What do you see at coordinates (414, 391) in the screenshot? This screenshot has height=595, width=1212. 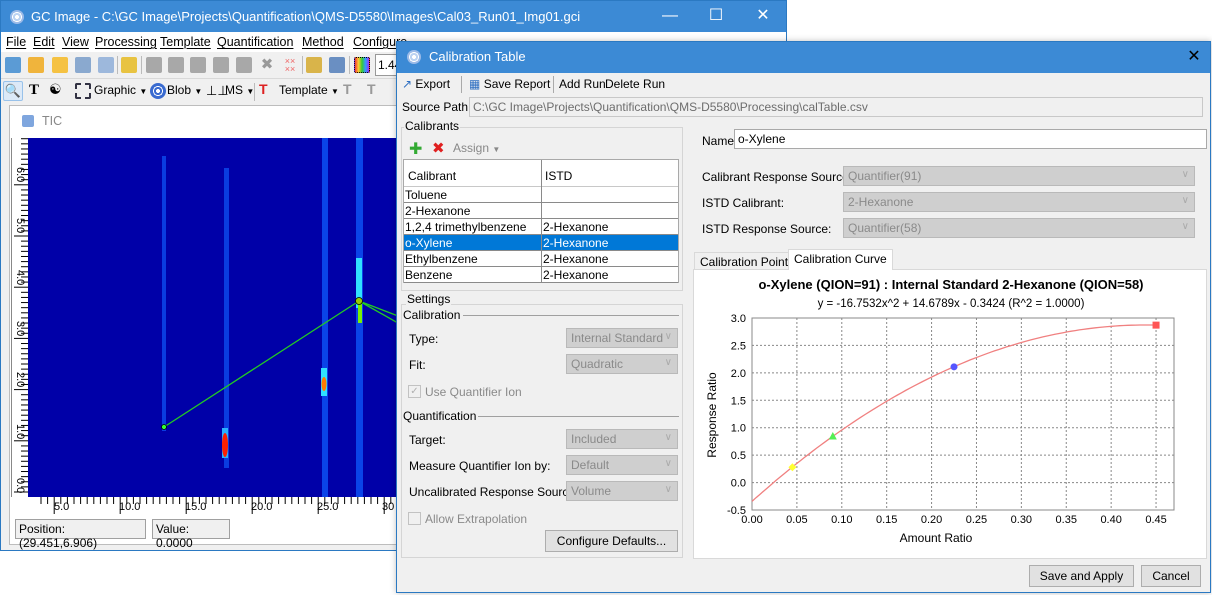 I see `use-quantifier-ion-checkbox: ✓` at bounding box center [414, 391].